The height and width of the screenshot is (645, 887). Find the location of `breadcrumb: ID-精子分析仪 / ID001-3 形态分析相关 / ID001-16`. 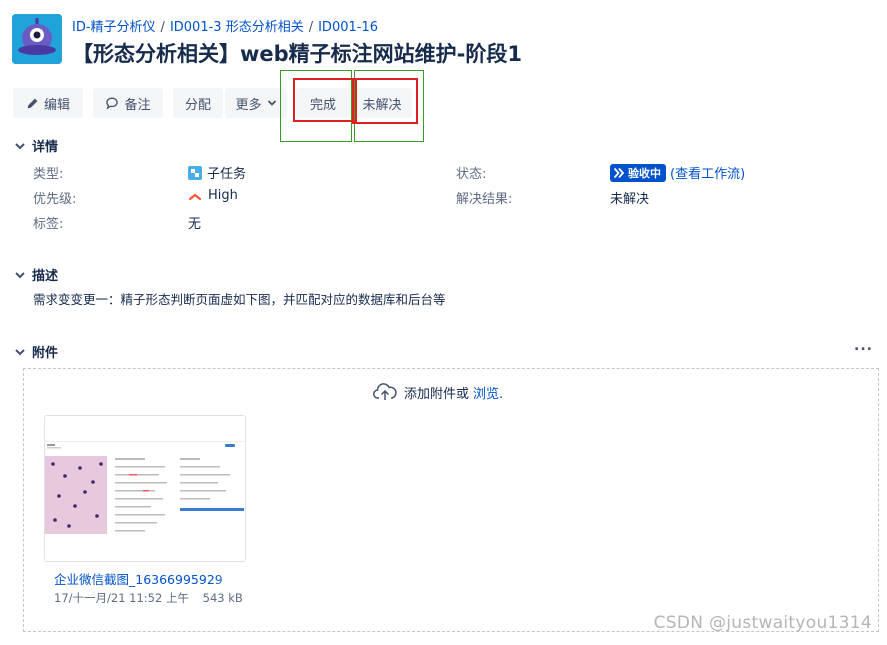

breadcrumb: ID-精子分析仪 / ID001-3 形态分析相关 / ID001-16 is located at coordinates (225, 27).